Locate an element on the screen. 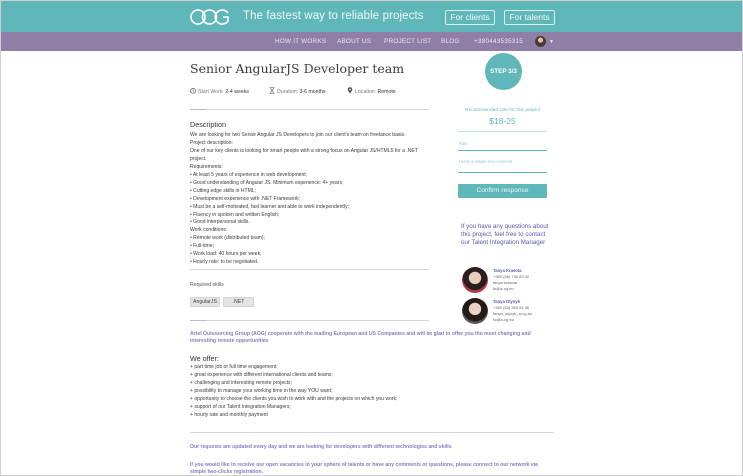 The width and height of the screenshot is (743, 476). description-line: Requirements: is located at coordinates (206, 166).